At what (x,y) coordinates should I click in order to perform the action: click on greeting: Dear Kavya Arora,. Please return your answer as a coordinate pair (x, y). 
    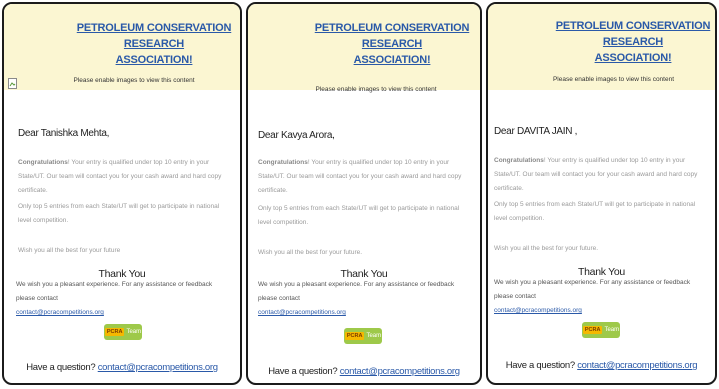
    Looking at the image, I should click on (296, 135).